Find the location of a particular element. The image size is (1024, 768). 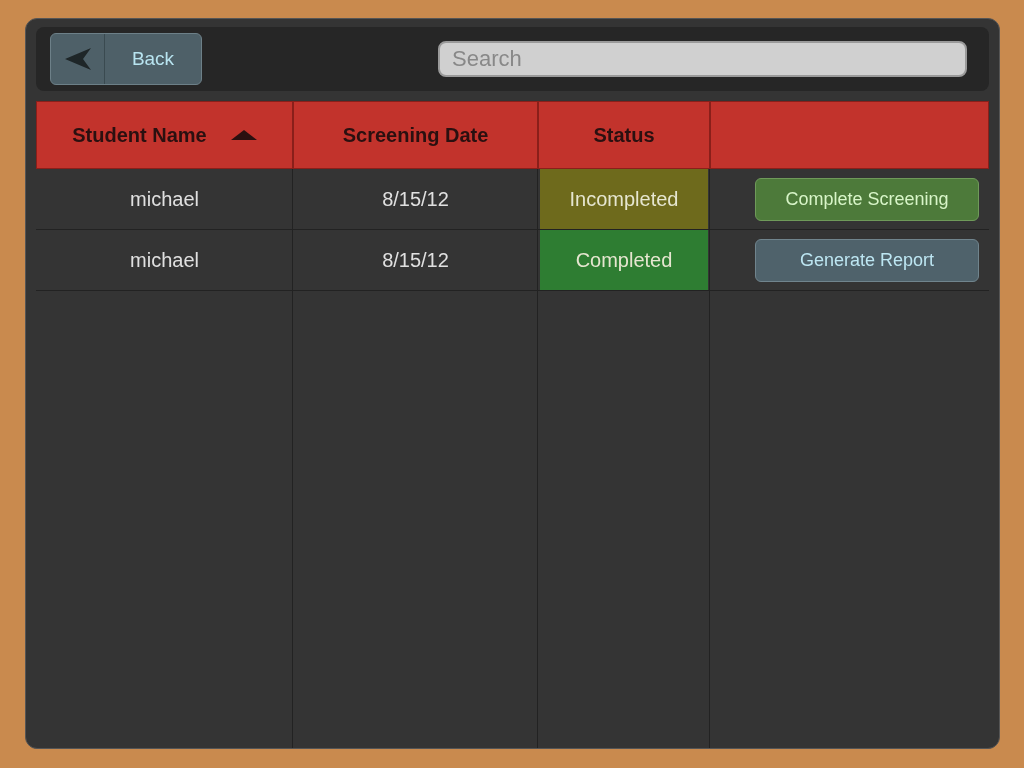

complete-screening-button: Complete Screening is located at coordinates (867, 199).